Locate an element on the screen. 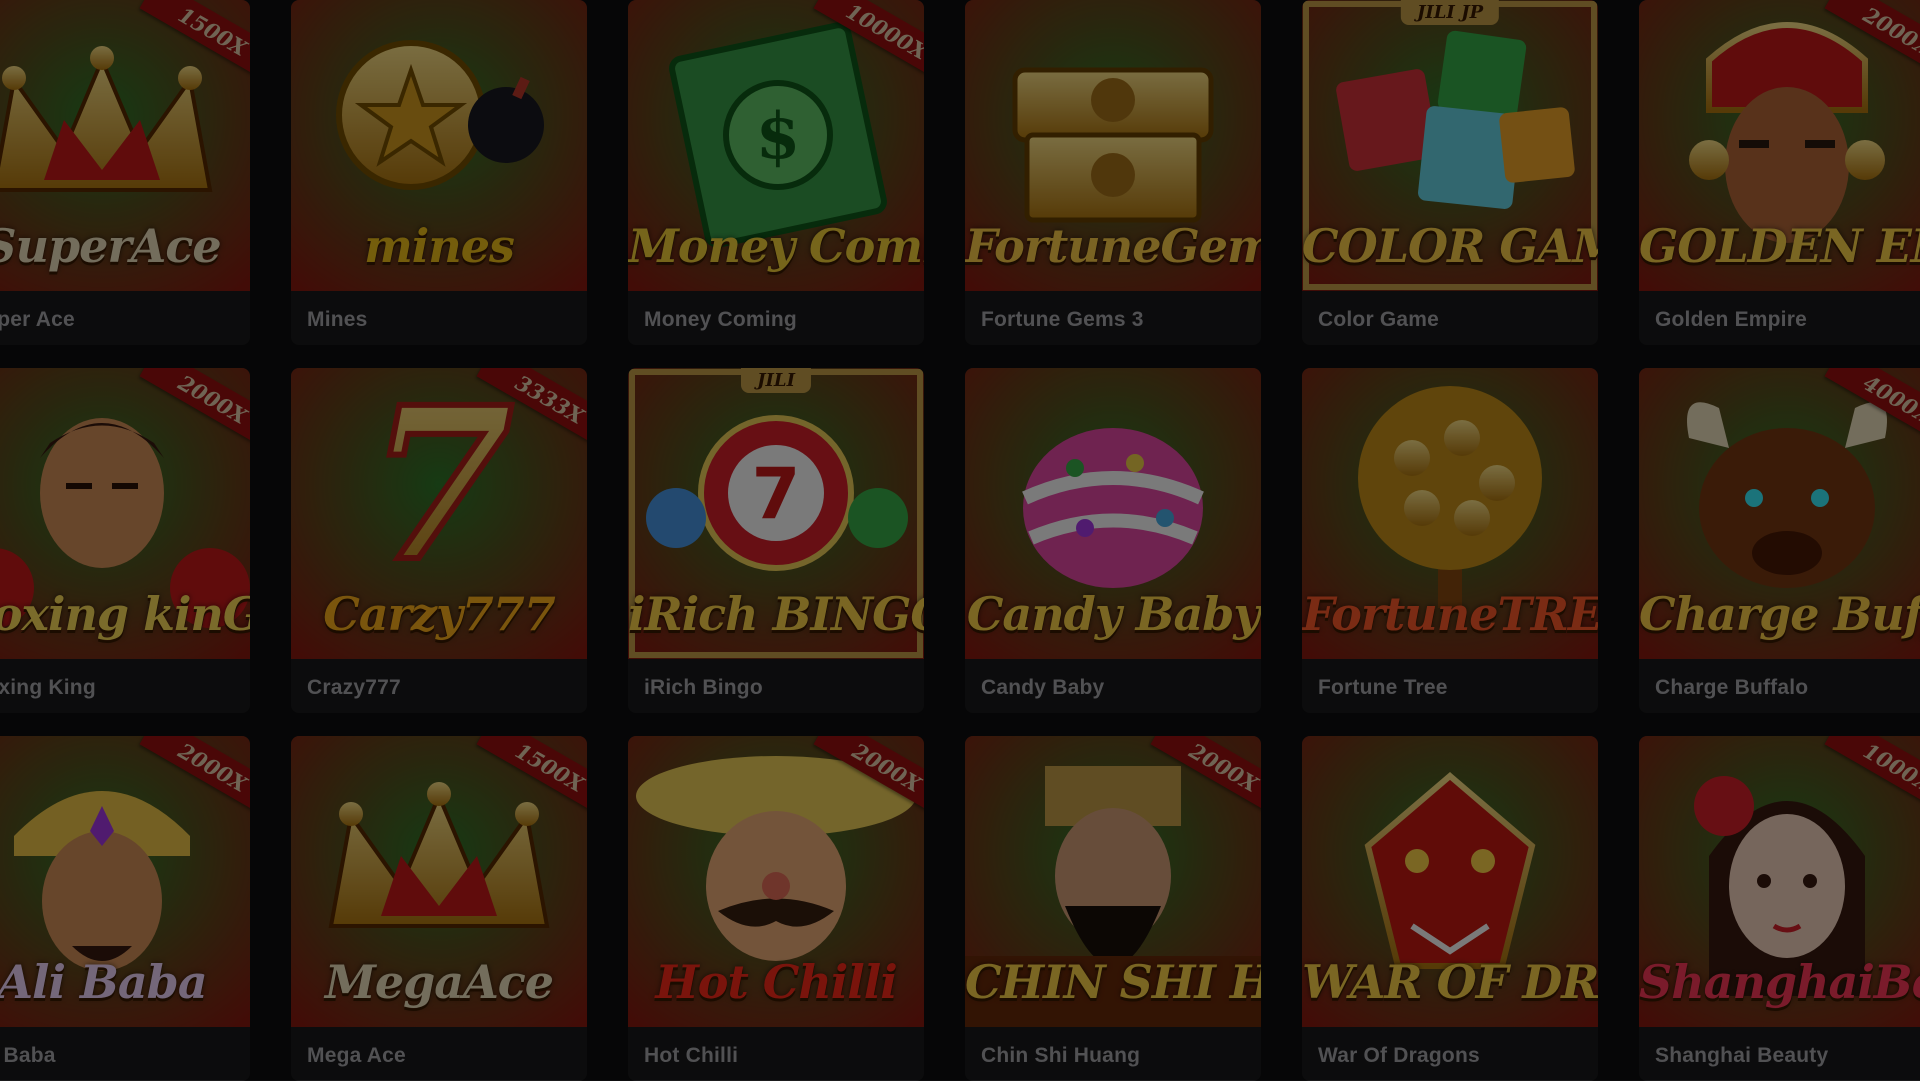  game-title: Boxing King is located at coordinates (48, 687).